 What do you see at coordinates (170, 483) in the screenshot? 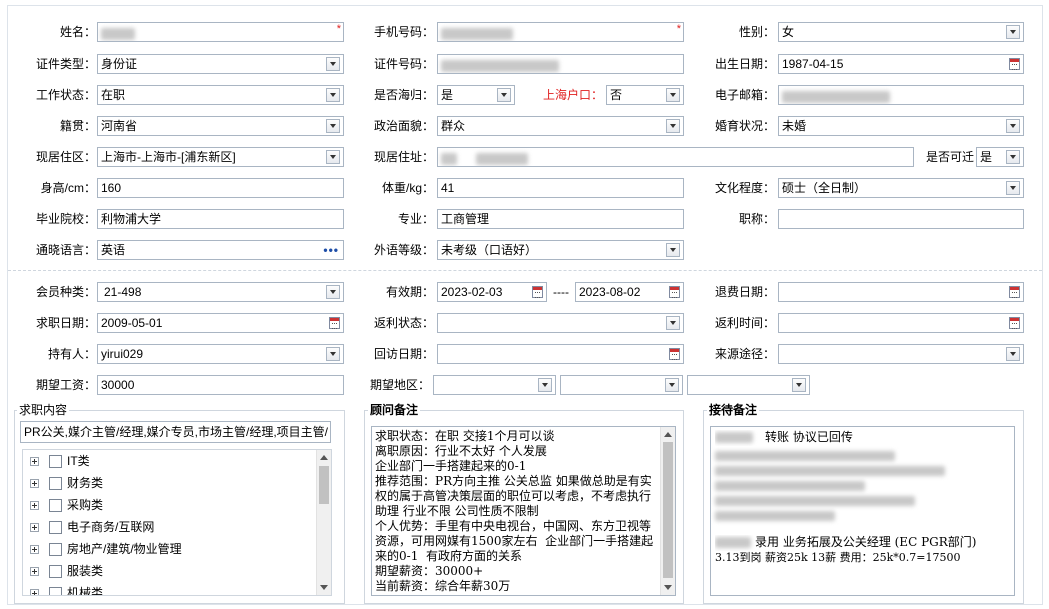
I see `tree-item-finance: 财务类` at bounding box center [170, 483].